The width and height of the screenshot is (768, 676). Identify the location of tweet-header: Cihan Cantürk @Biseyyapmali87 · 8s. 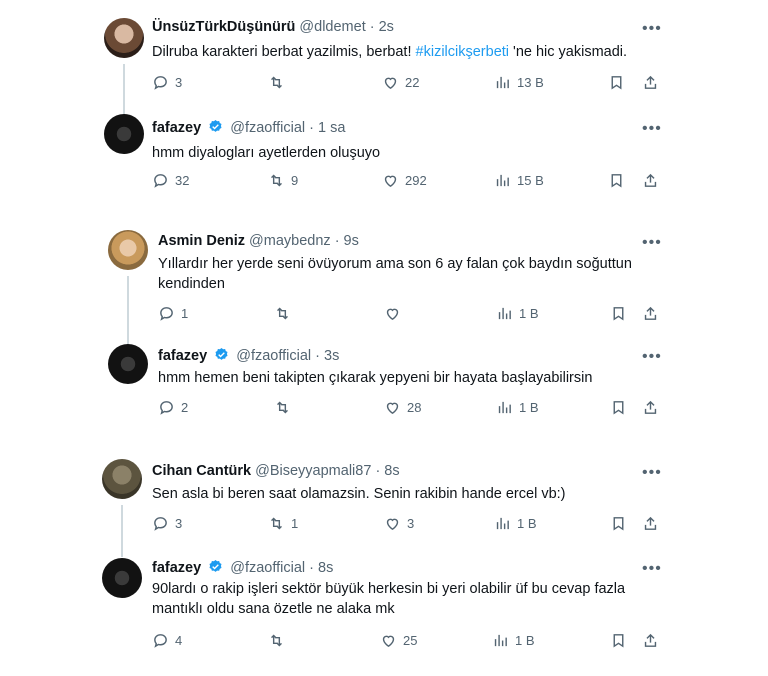
(276, 471).